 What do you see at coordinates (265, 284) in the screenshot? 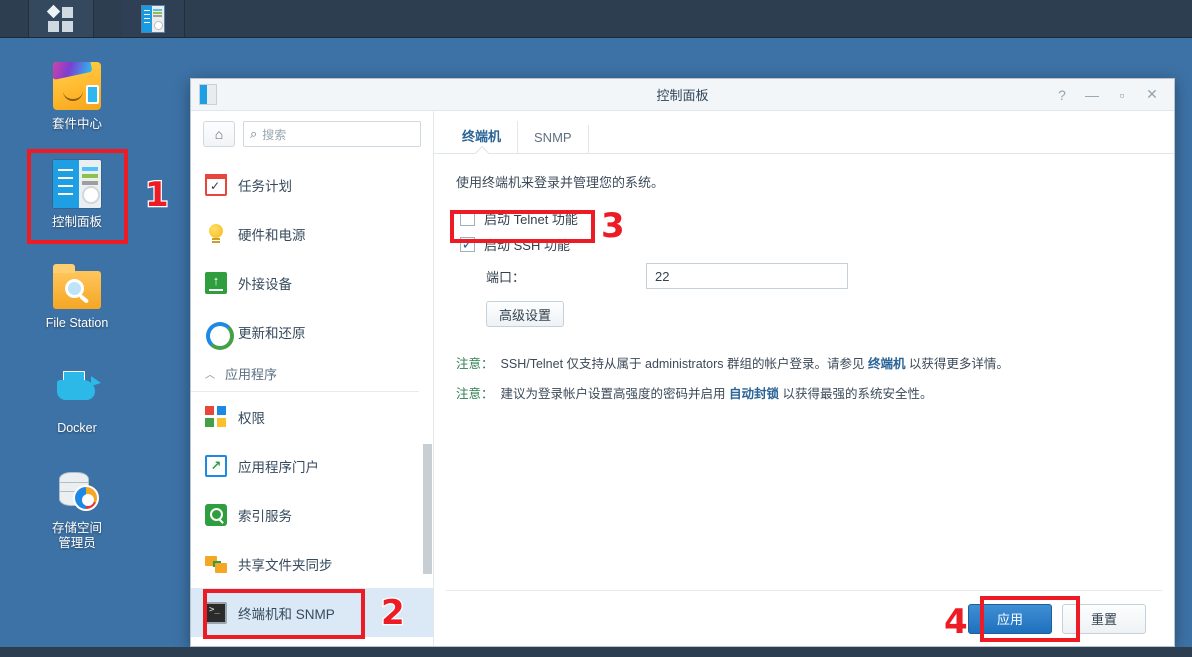
I see `sidebar-item-label: 外接设备` at bounding box center [265, 284].